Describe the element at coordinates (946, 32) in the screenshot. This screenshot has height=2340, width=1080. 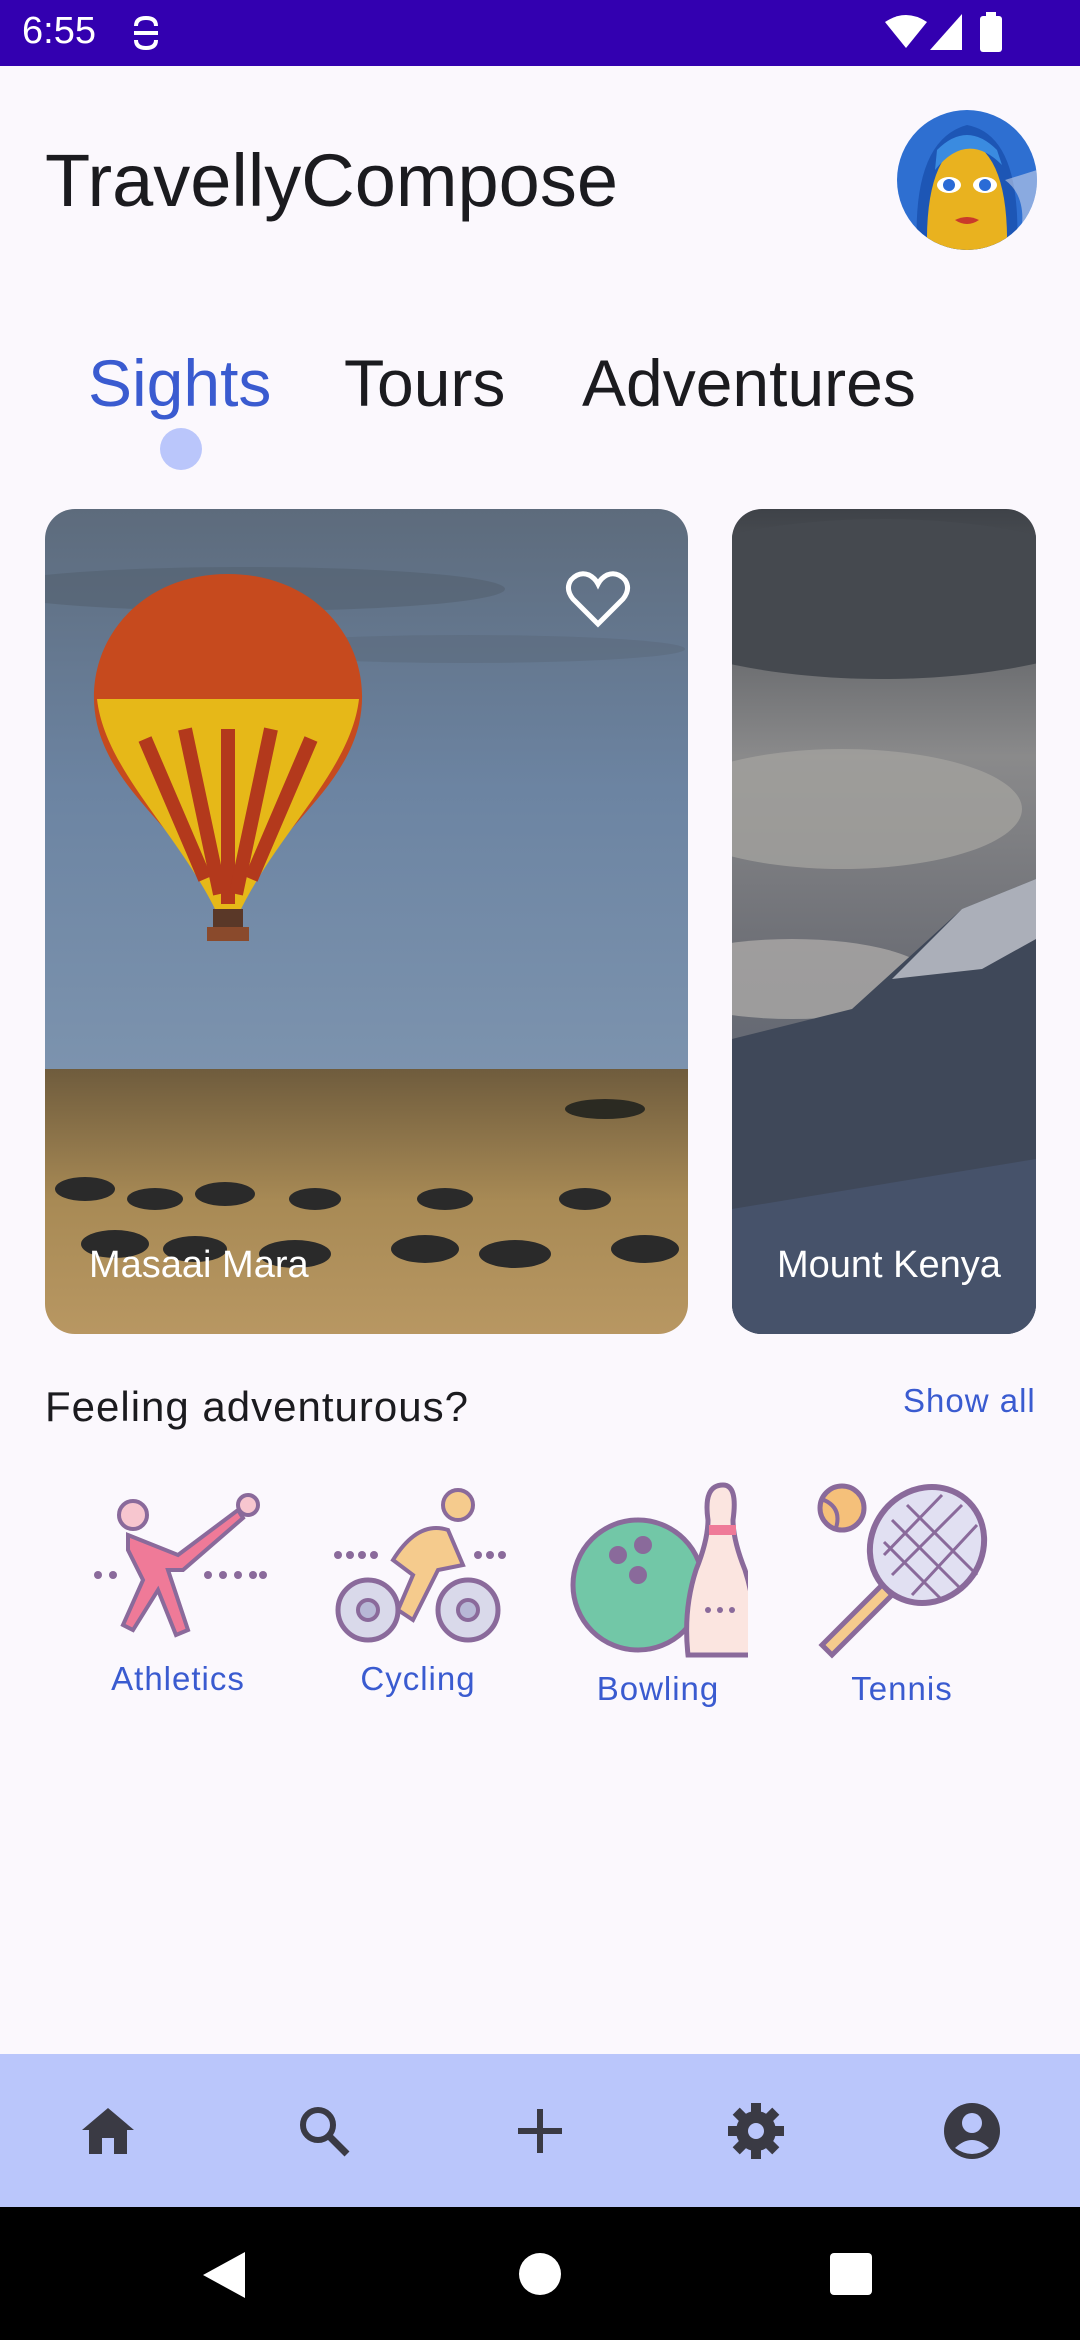
I see `cell-signal-icon` at that location.